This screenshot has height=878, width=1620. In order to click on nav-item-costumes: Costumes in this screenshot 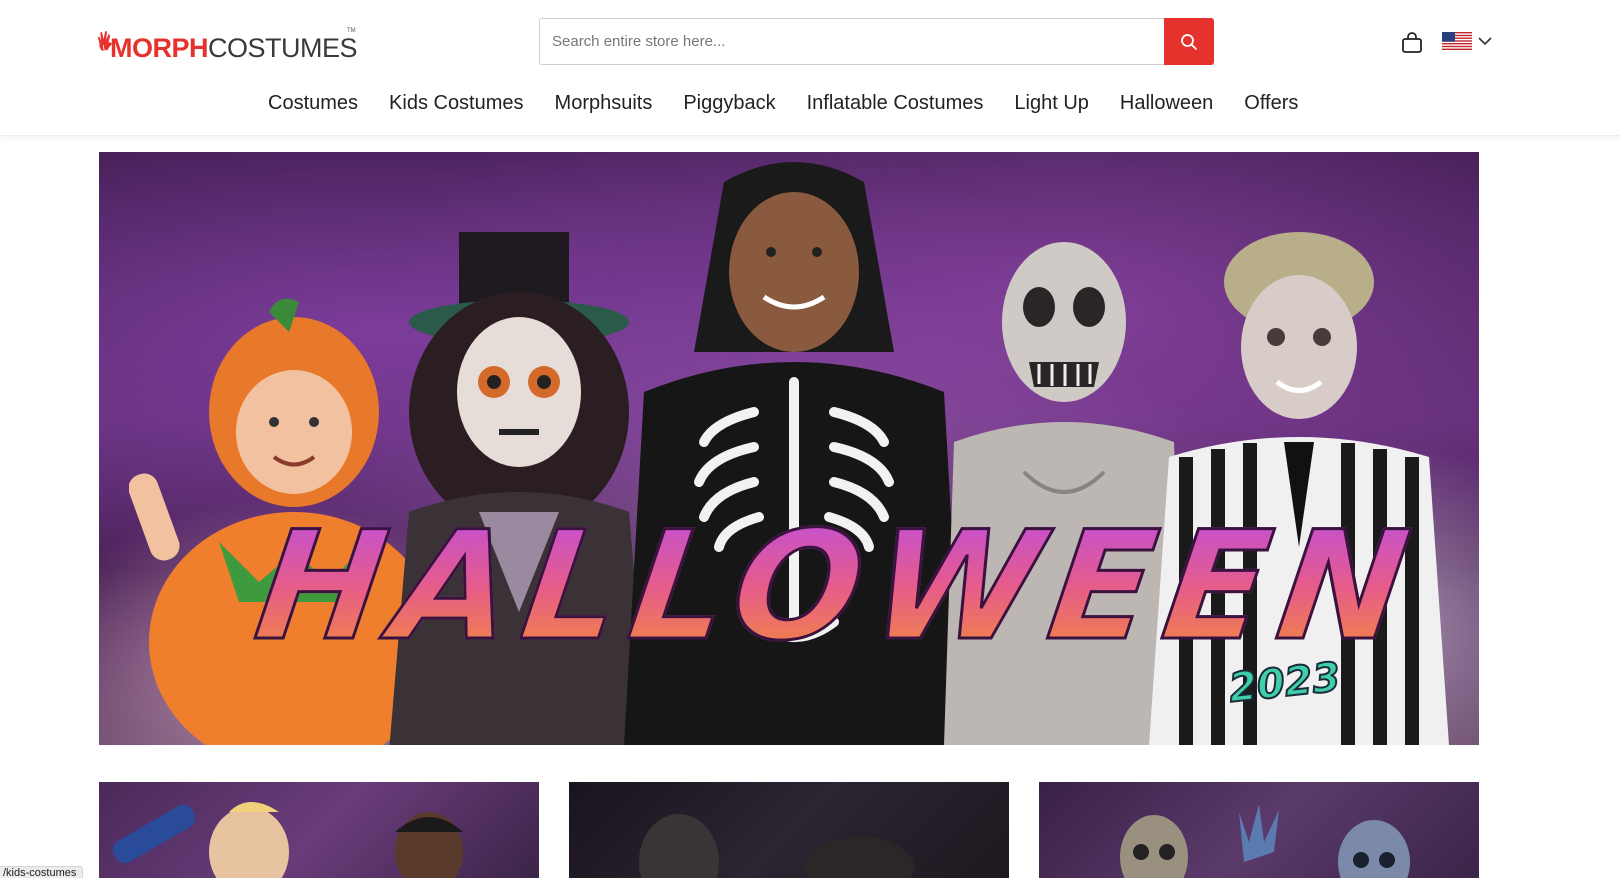, I will do `click(313, 103)`.